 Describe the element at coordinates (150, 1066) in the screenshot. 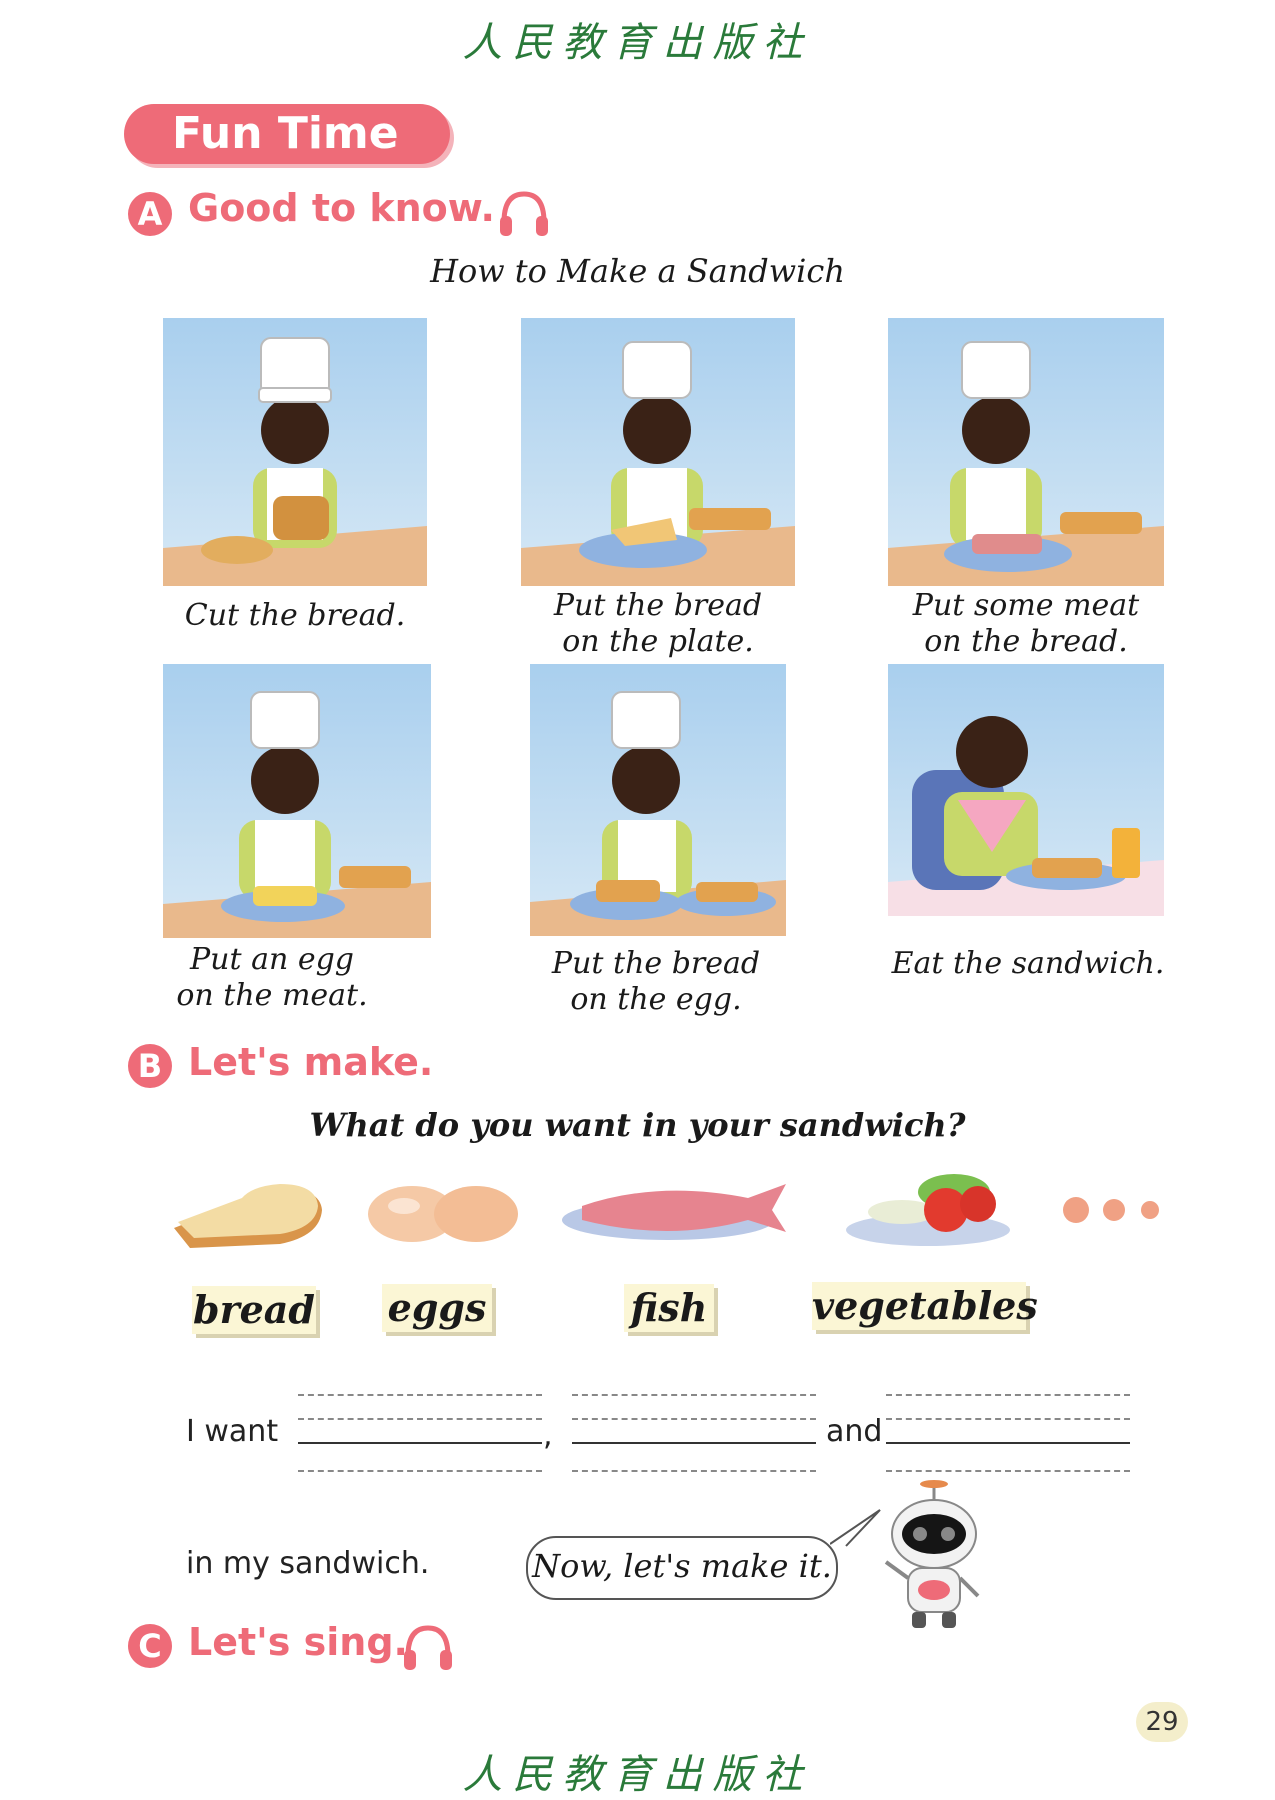

I see `section-b-badge: B` at that location.